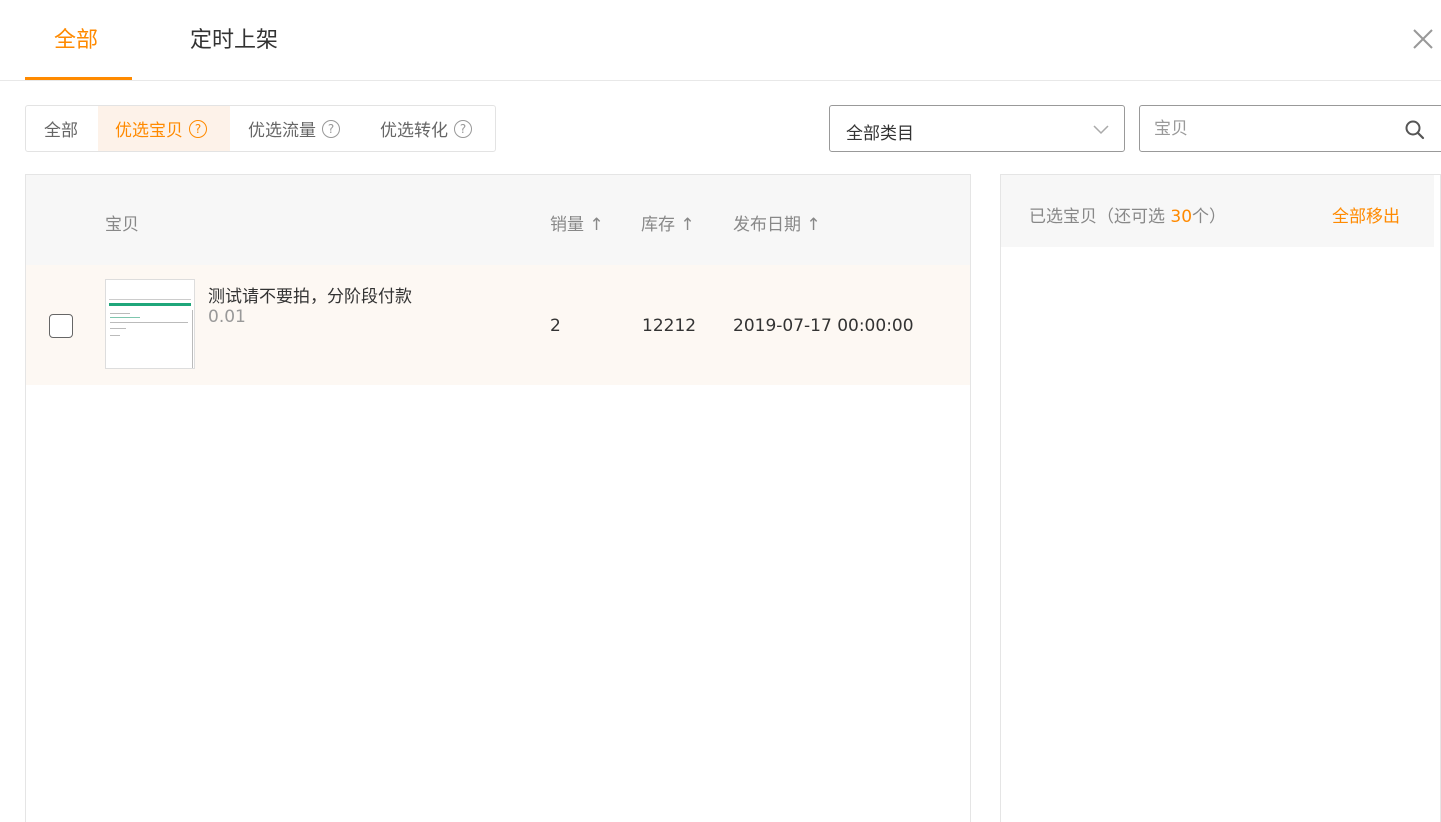 The height and width of the screenshot is (822, 1441). What do you see at coordinates (498, 220) in the screenshot?
I see `table-header: 宝贝 销量 ↑ 库存 ↑ 发布日期 ↑` at bounding box center [498, 220].